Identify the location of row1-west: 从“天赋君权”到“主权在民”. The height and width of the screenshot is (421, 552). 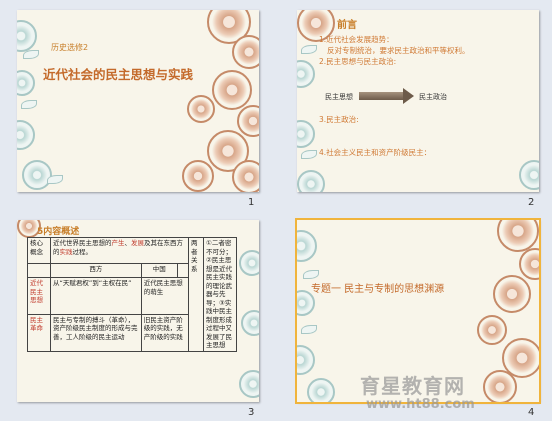
(96, 296).